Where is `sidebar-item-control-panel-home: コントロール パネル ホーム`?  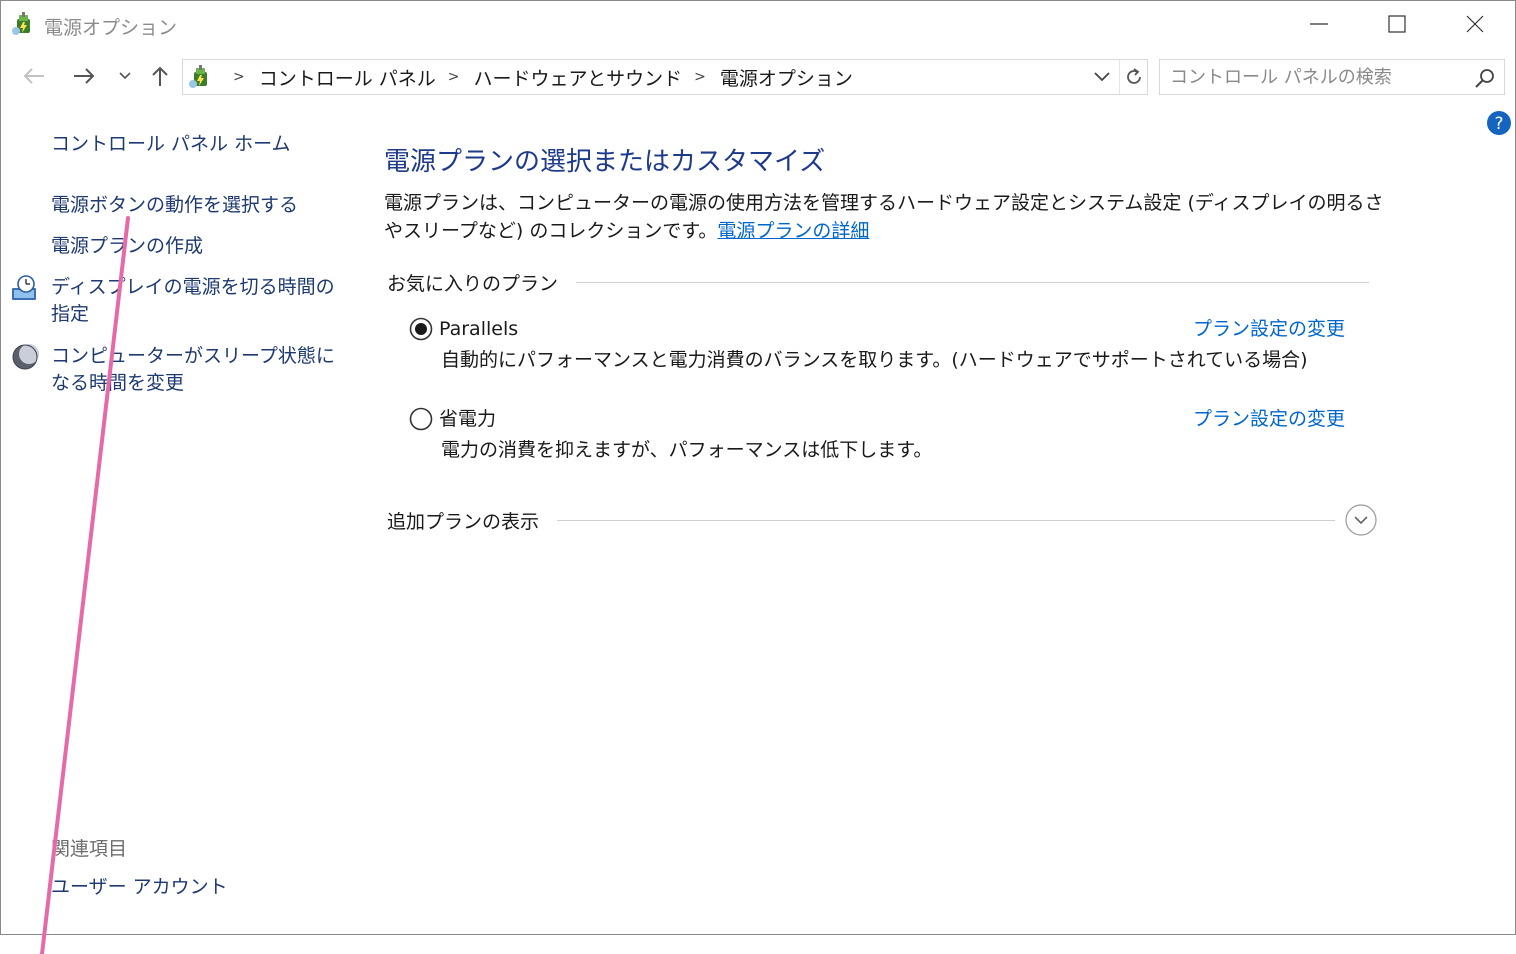 sidebar-item-control-panel-home: コントロール パネル ホーム is located at coordinates (171, 144).